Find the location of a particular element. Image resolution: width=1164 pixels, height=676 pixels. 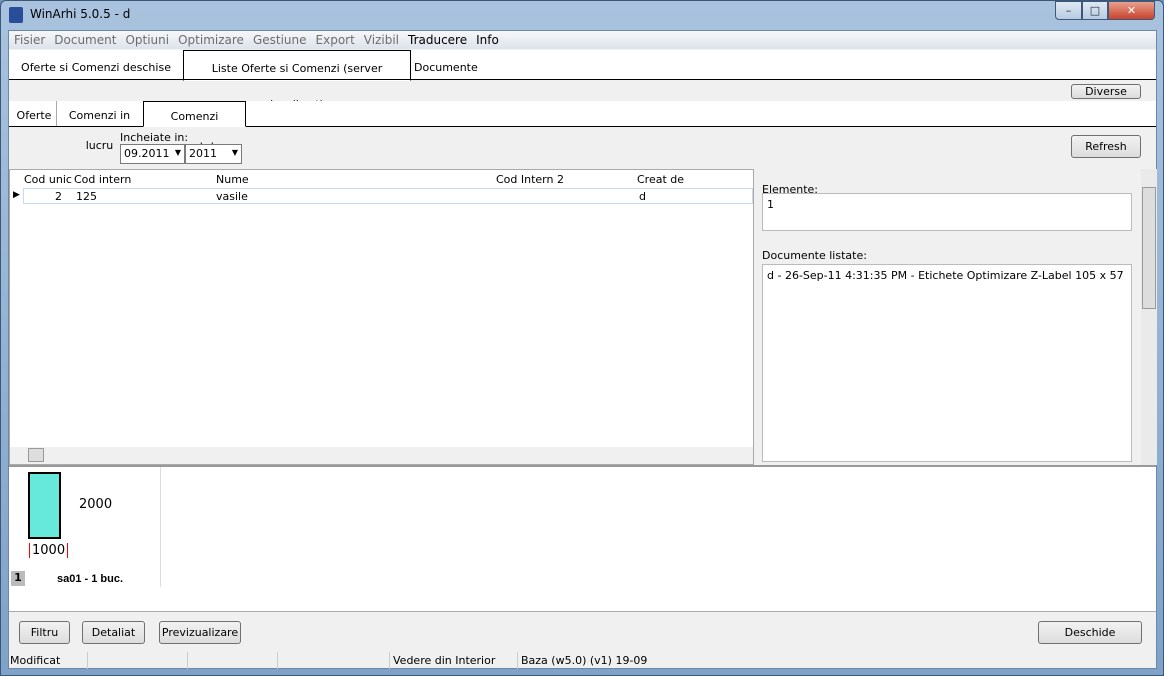

month-select: 09.2011 is located at coordinates (152, 154).